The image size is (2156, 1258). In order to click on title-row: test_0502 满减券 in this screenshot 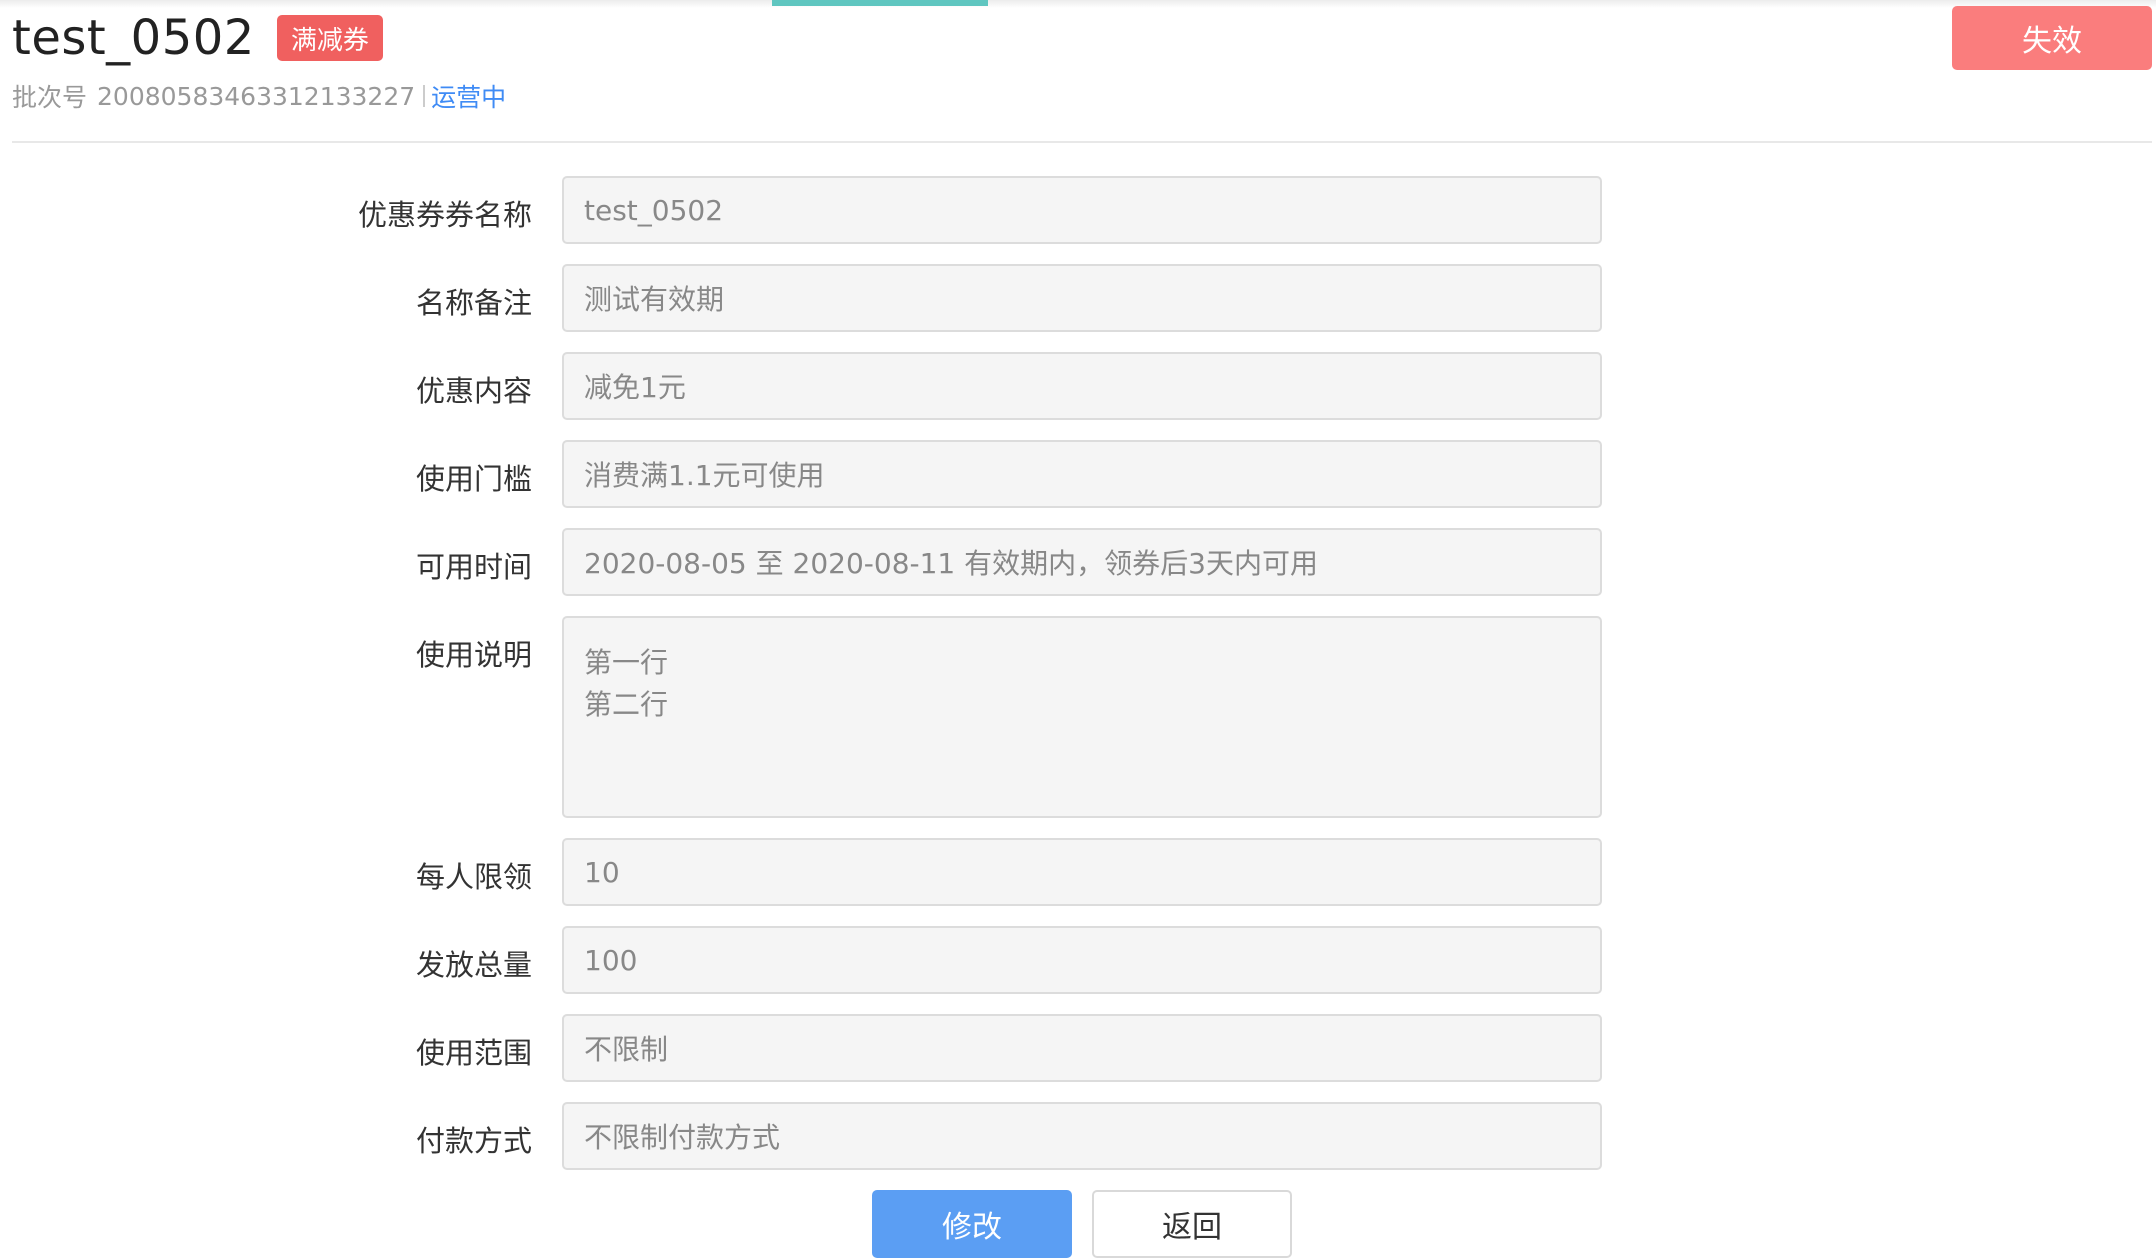, I will do `click(197, 38)`.